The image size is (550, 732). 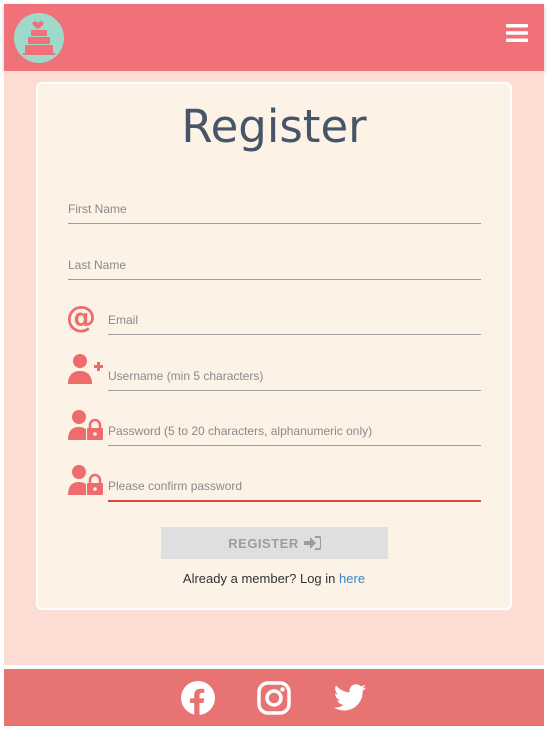 I want to click on confirm-password-field, so click(x=294, y=482).